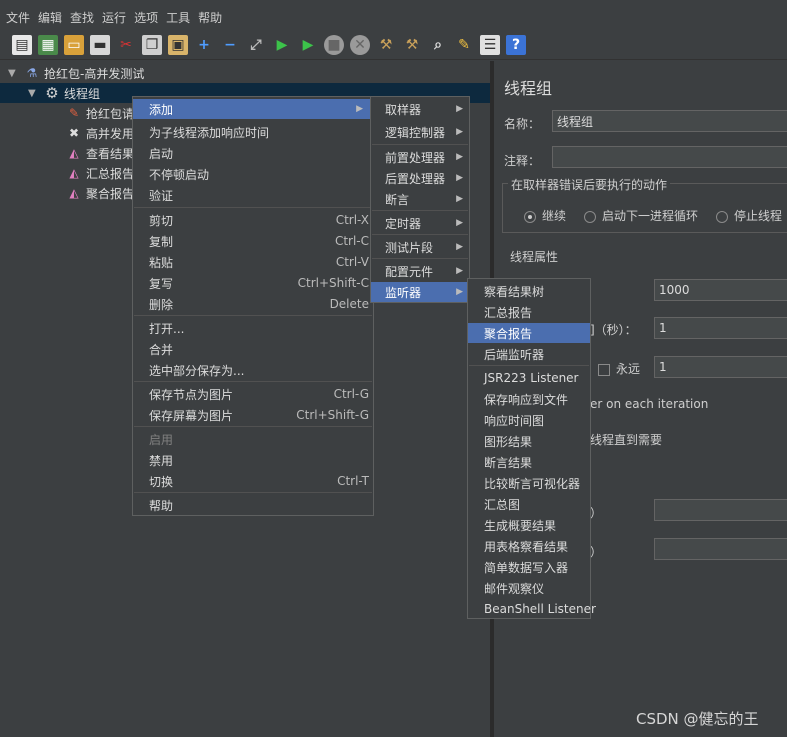  I want to click on listener-menu-item: JSR223 Listener, so click(529, 378).